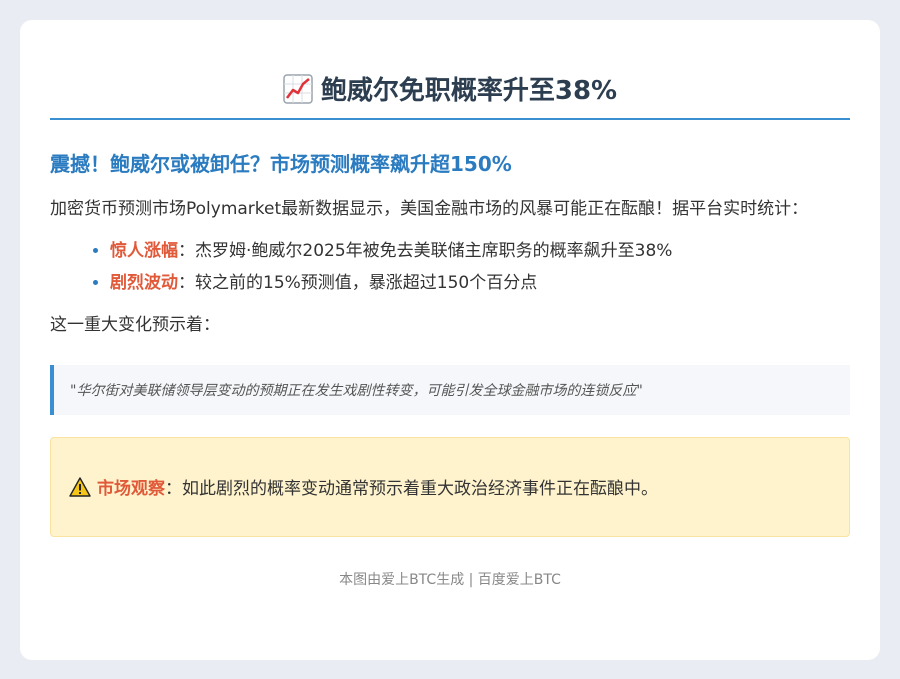 The image size is (900, 679). What do you see at coordinates (144, 250) in the screenshot?
I see `bullet-label: 惊人涨幅` at bounding box center [144, 250].